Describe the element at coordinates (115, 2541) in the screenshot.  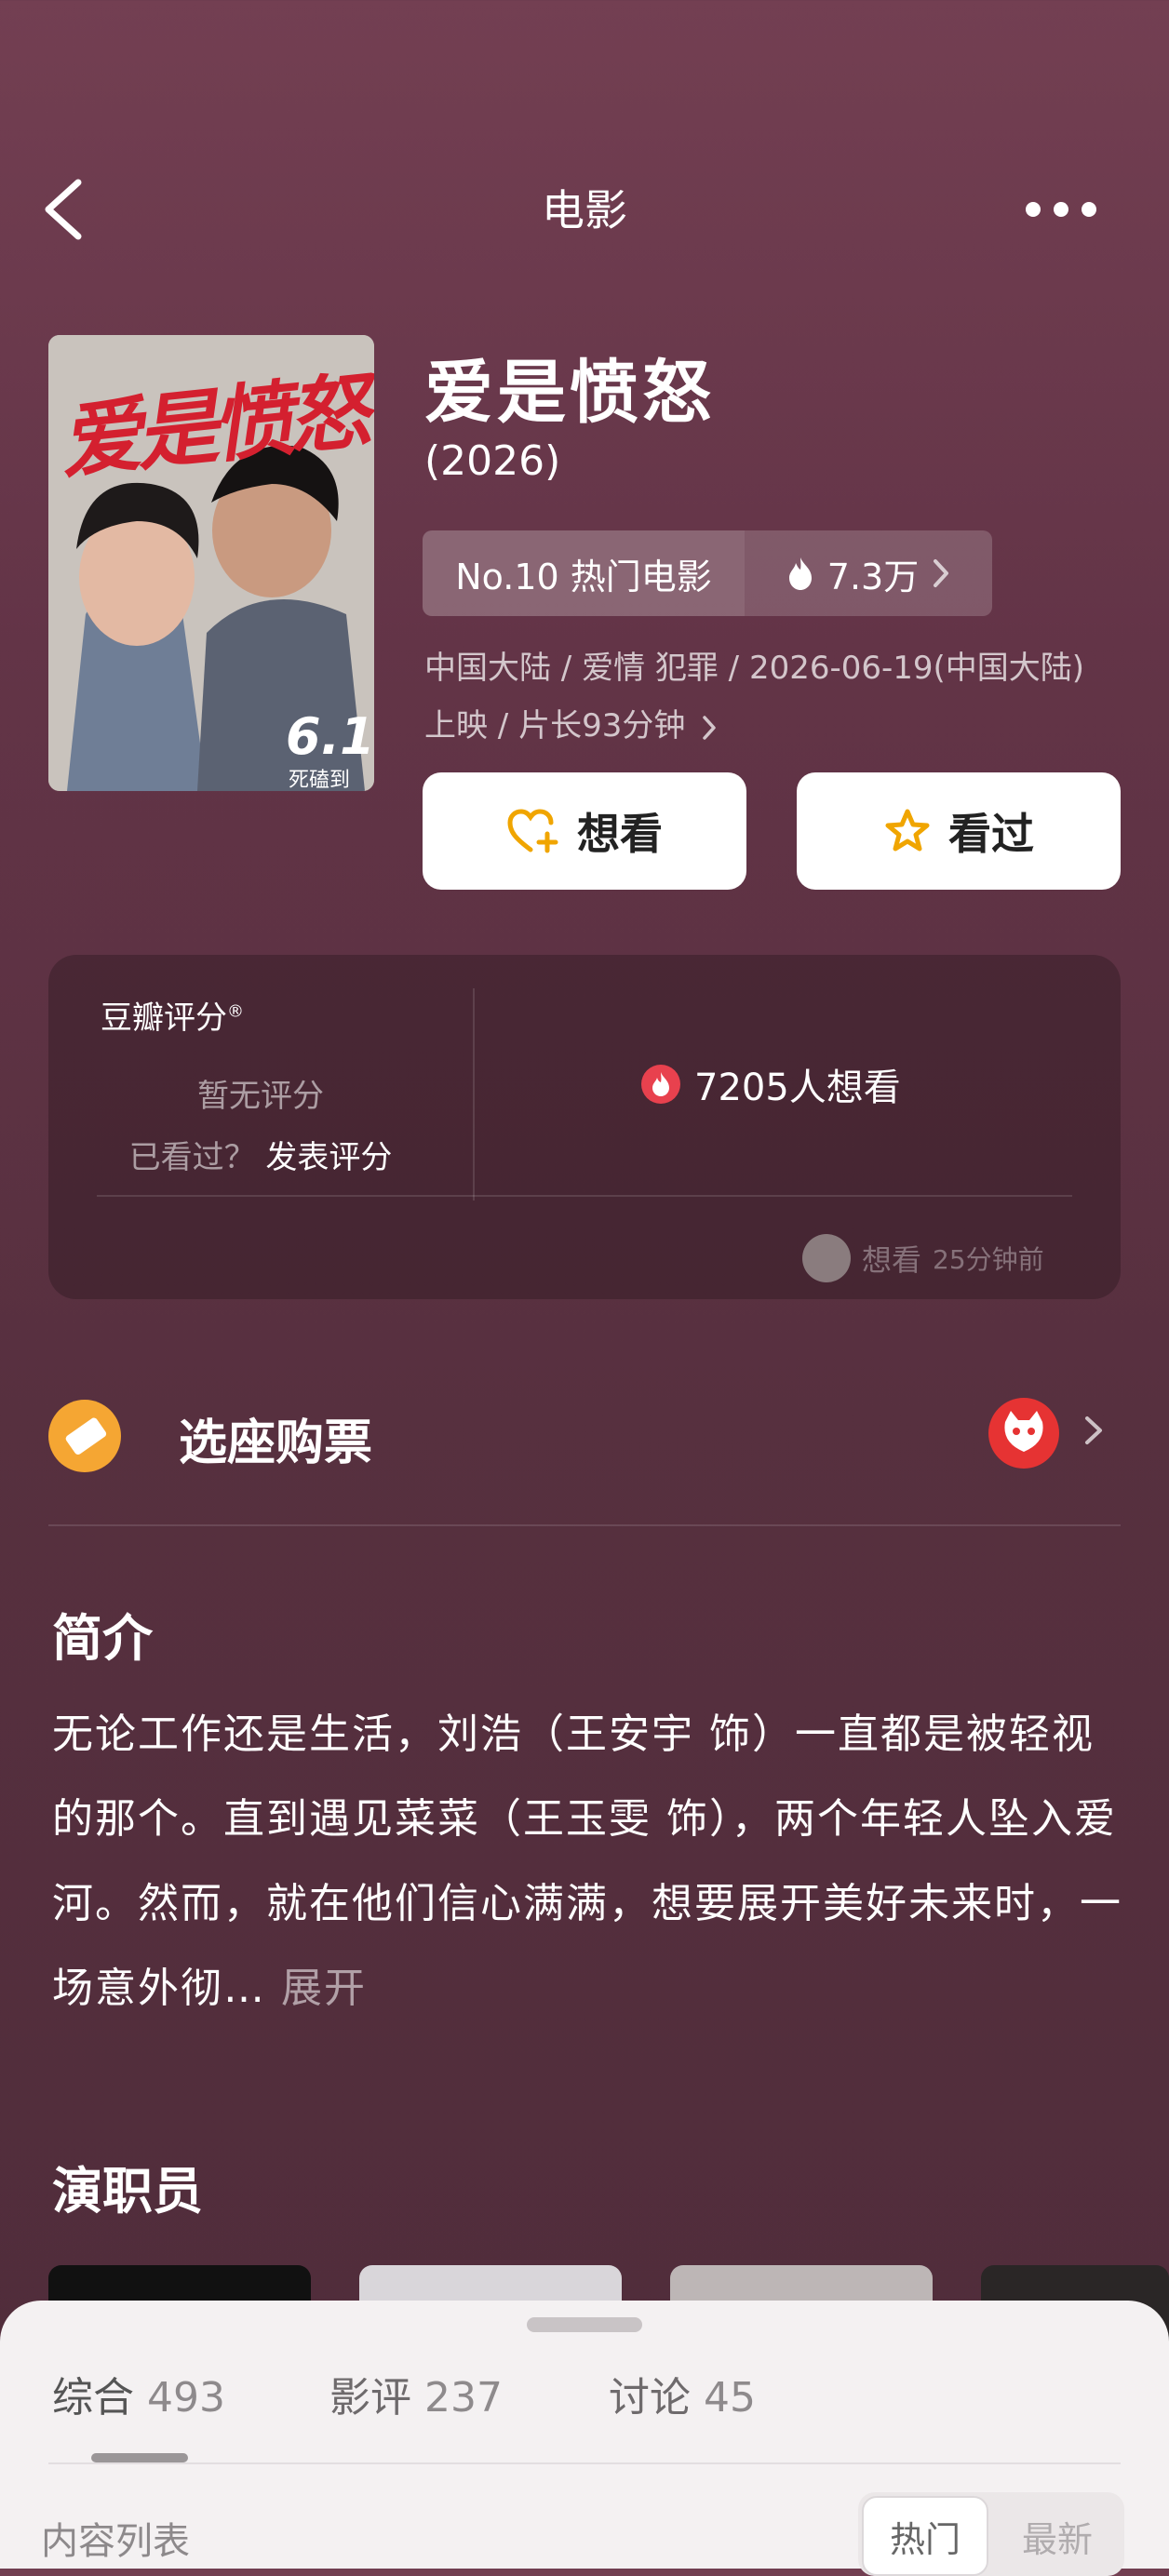
I see `content-list-label: 内容列表` at that location.